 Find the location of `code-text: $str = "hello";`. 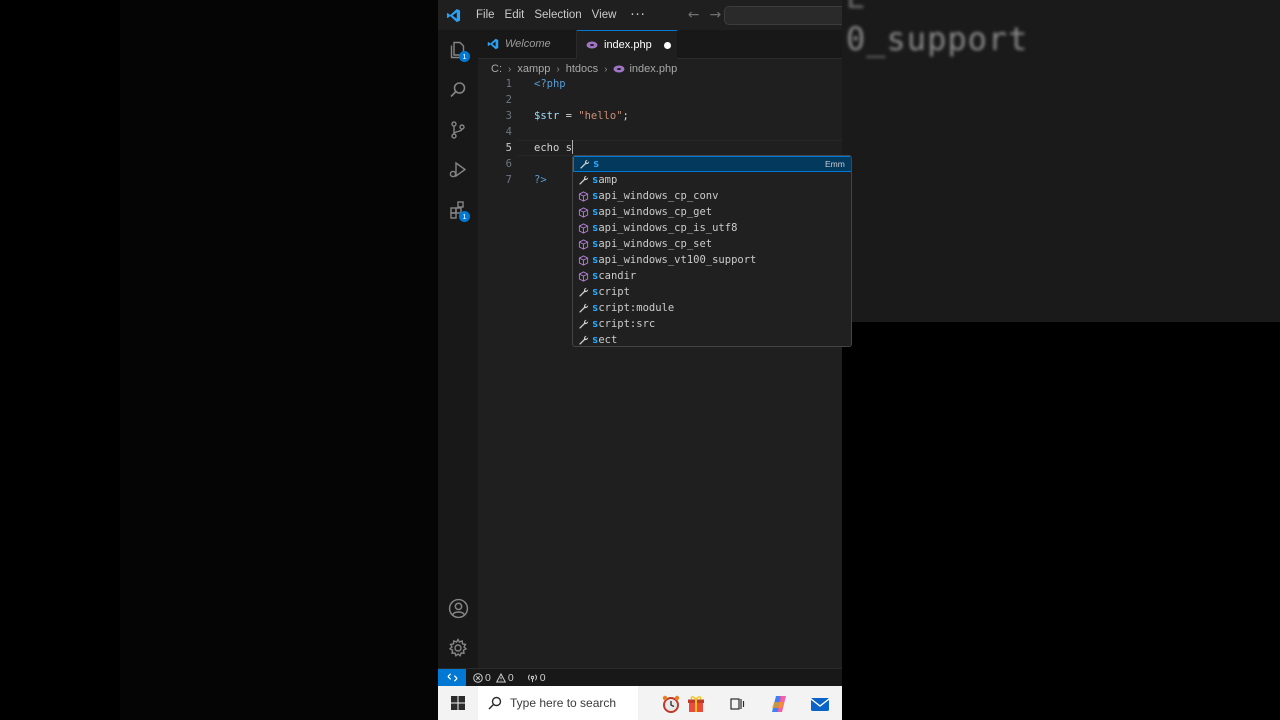

code-text: $str = "hello"; is located at coordinates (581, 116).